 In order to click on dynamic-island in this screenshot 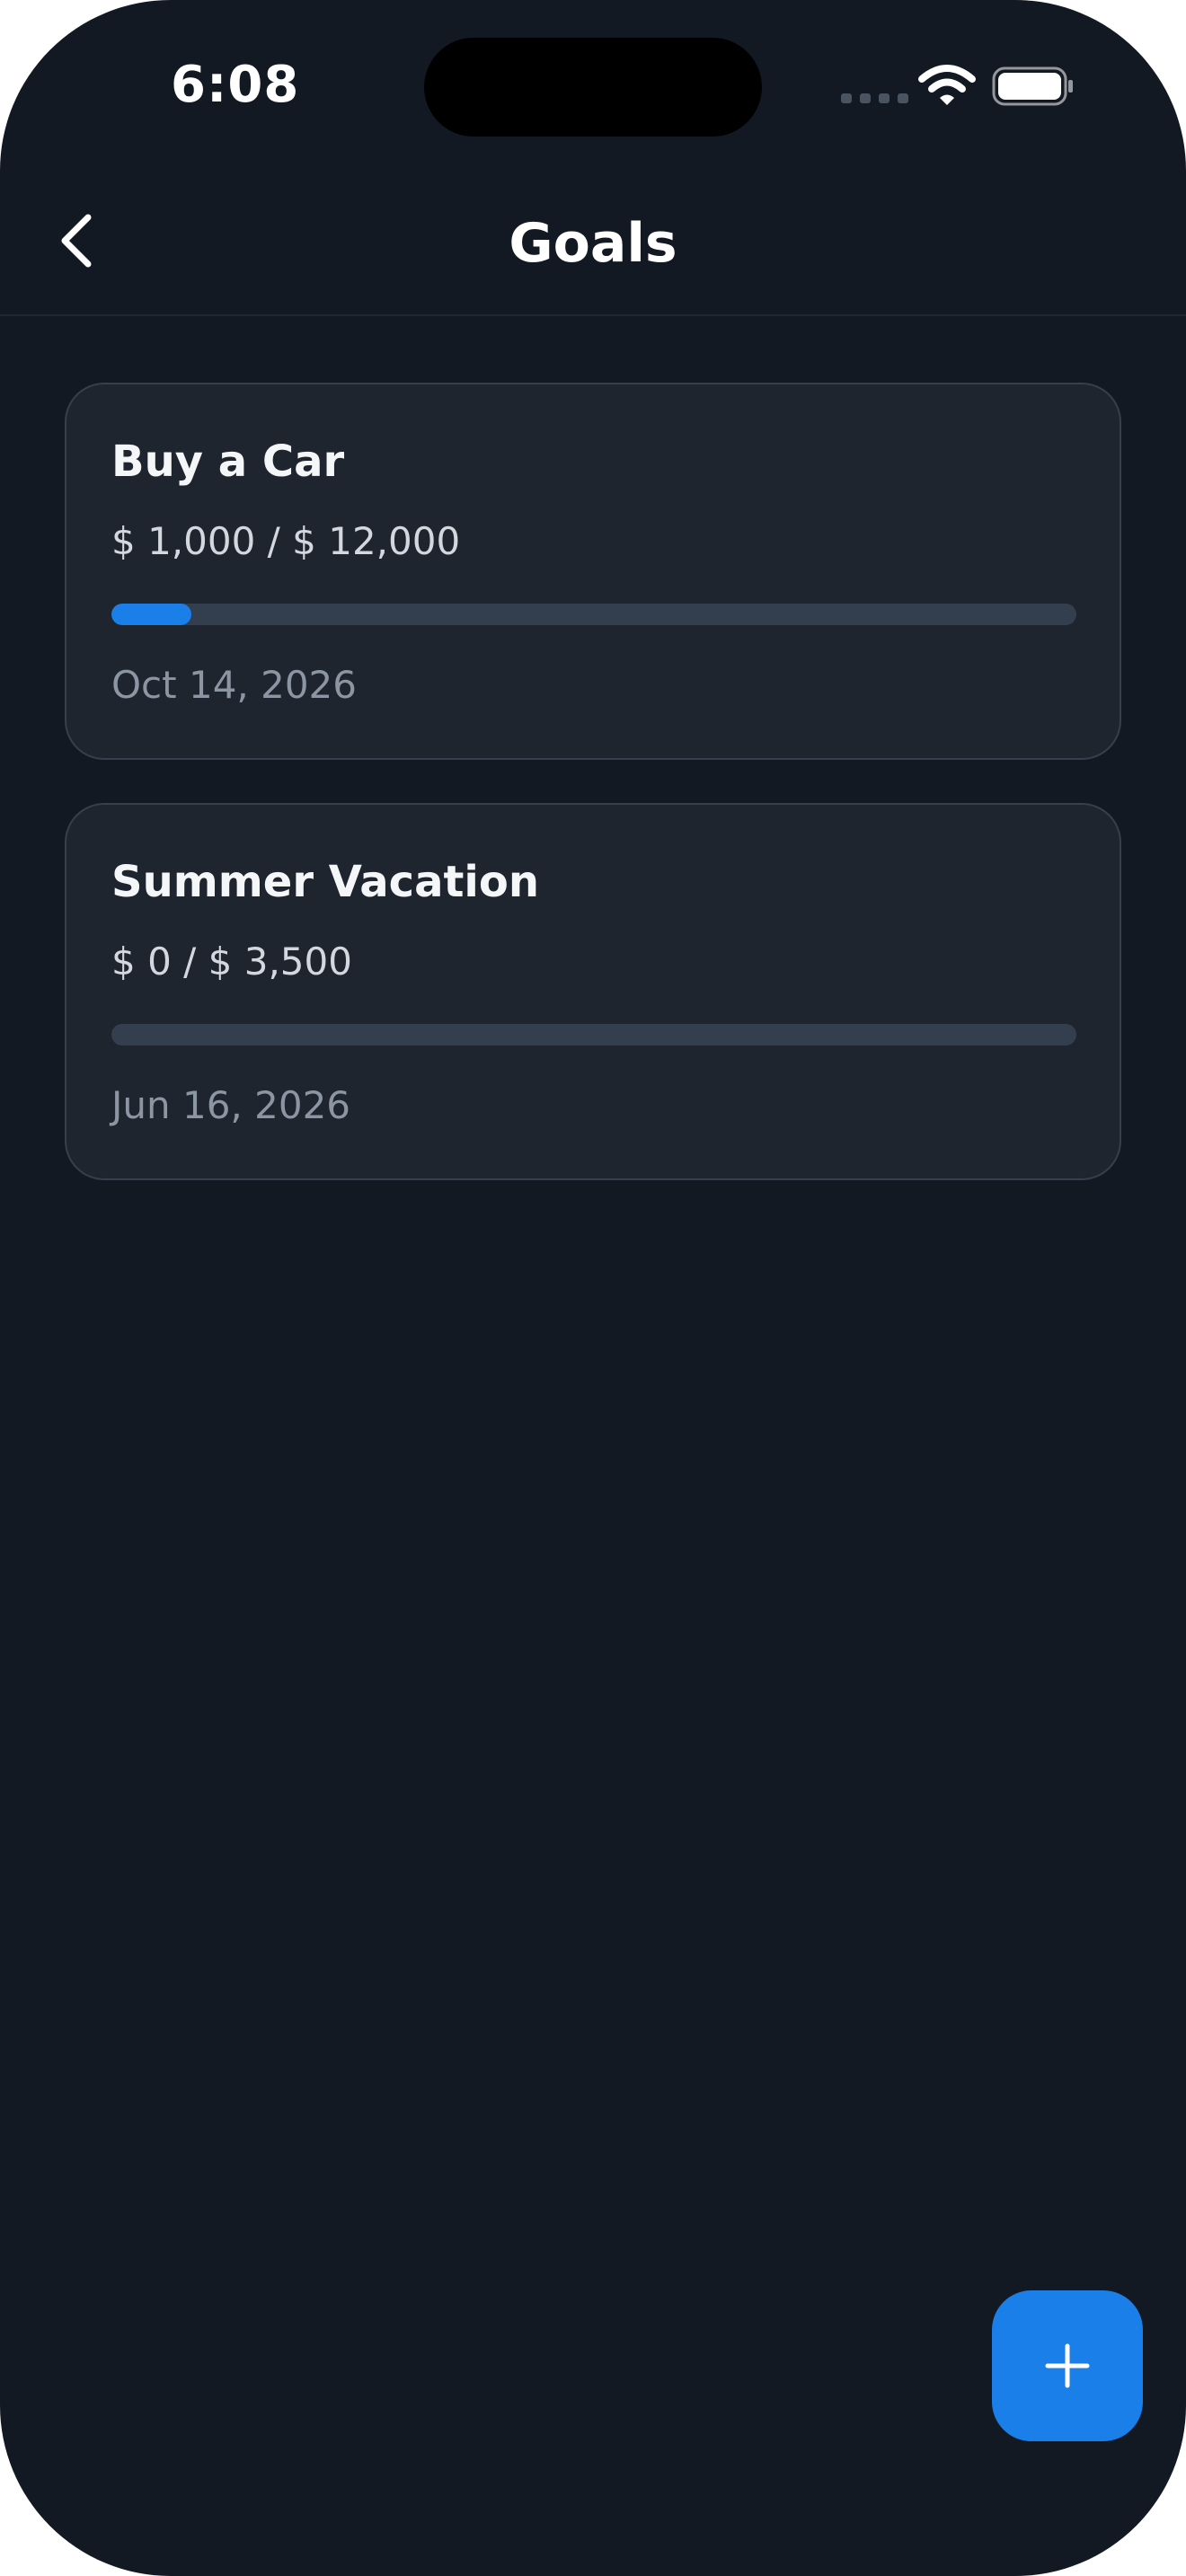, I will do `click(593, 87)`.